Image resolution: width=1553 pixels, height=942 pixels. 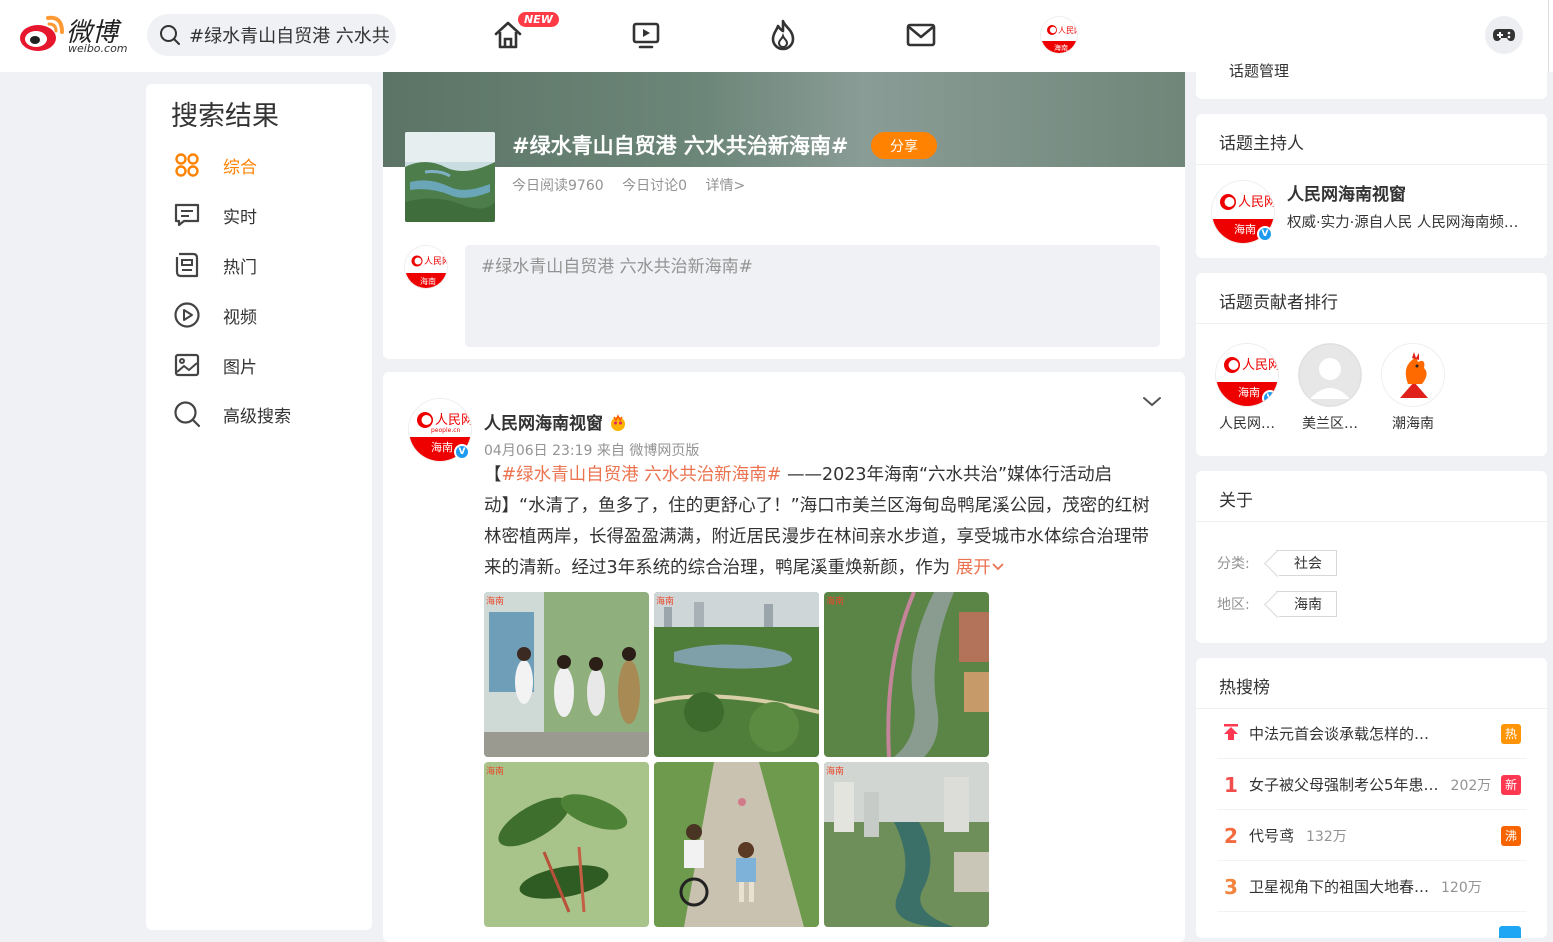 I want to click on video-icon, so click(x=646, y=35).